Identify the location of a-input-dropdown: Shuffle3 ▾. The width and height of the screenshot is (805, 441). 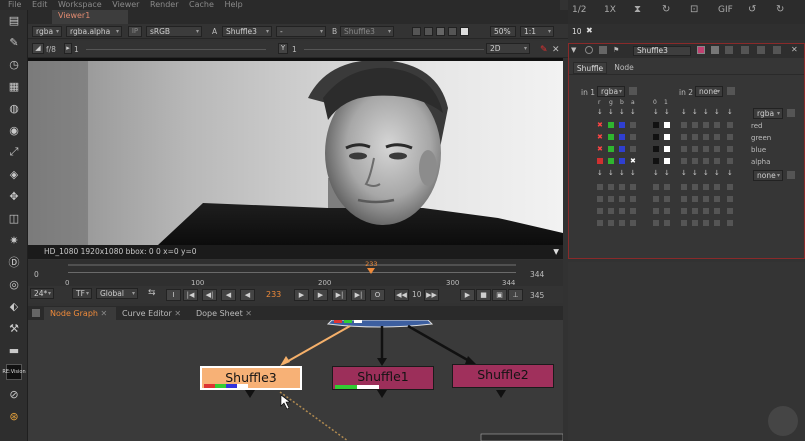
(247, 31).